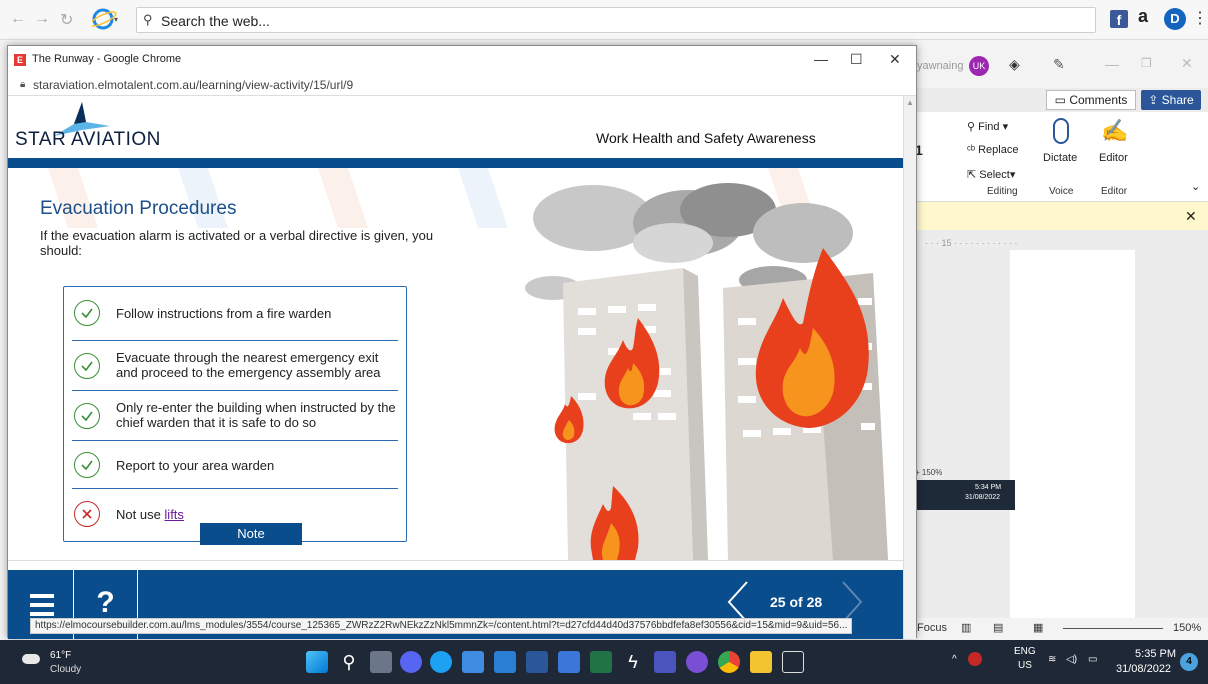  Describe the element at coordinates (983, 497) in the screenshot. I see `mini-date: 31/08/2022` at that location.